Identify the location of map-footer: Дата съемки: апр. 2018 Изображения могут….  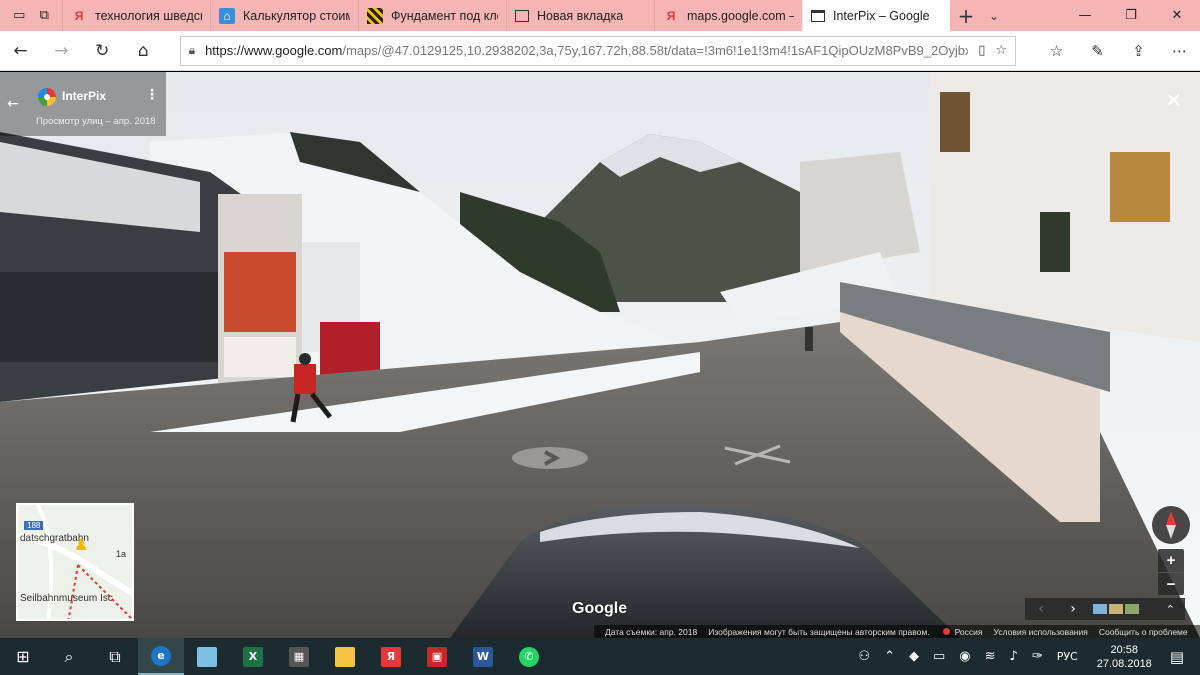
(897, 631).